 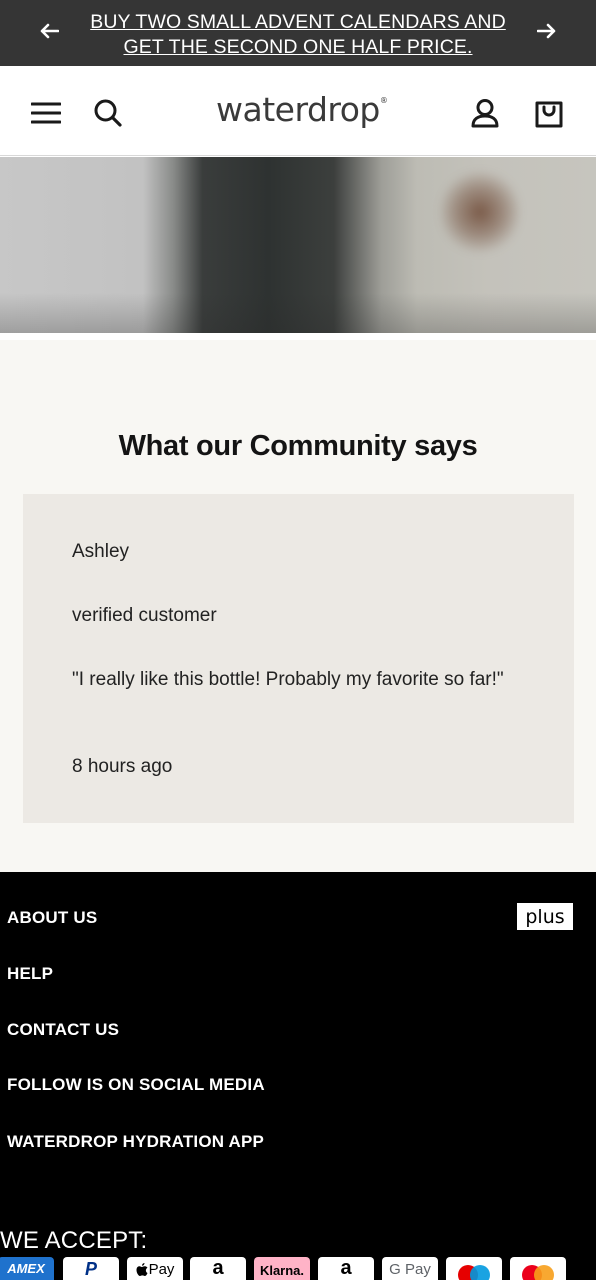 What do you see at coordinates (480, 212) in the screenshot?
I see `hero-image-detail` at bounding box center [480, 212].